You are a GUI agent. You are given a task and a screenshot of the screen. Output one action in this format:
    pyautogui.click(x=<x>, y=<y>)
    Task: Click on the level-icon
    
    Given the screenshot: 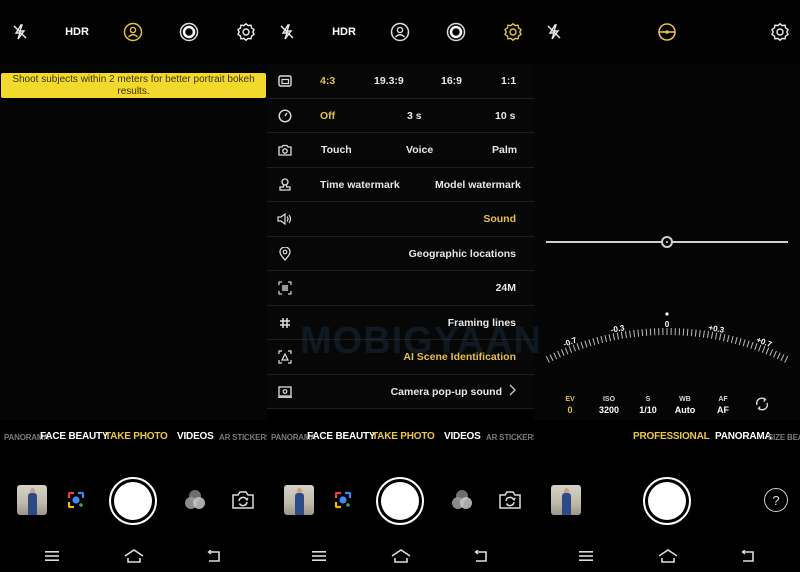 What is the action you would take?
    pyautogui.click(x=667, y=32)
    